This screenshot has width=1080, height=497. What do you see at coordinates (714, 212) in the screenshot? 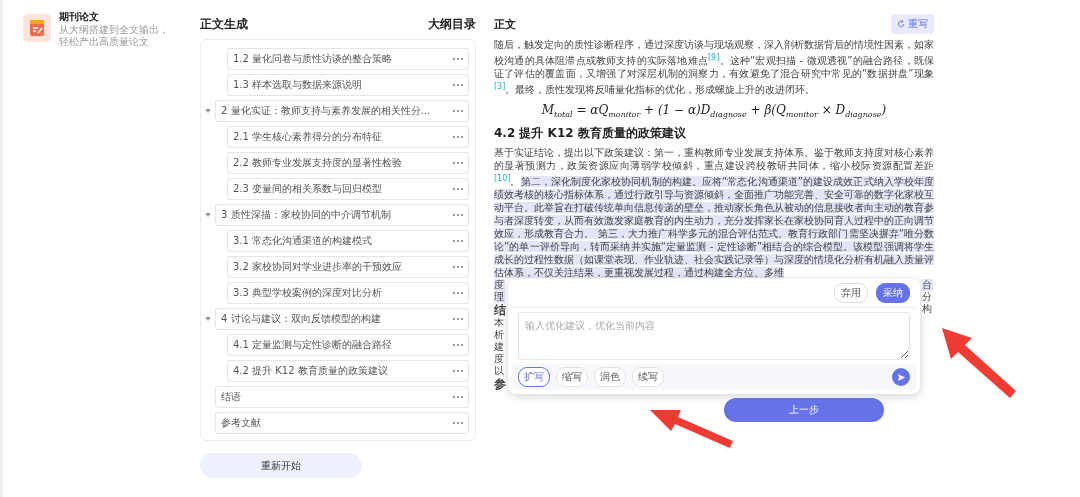
I see `body-paragraph: 基于实证结论，提出以下政策建议：第一，重构教师专业发展支持体系。鉴于教师支持度对核心素养的显著预测力，政策资源应向薄弱学校倾斜，重点建设跨校教研共同体，缩小校际资源配置差距$^{[10]}$。第二，深化制度化家校协同机制的构建。应将“常态化沟通渠道”的建设成效正式纳入学校年度绩效考核的核心指标体系，通过行政引导与资源倾斜，全面推广功能完善、安全可靠的数字化家校互动平台。此举旨在打破传统单向信息传递的壁垒，推动家长角色从被动的信息接收者向主动的教育参与者深度转变，从而有效激发家庭教育的内生动力，充分发挥家长在家校协同育人过程中的正向调节效应，形成教育合力。 第三，大力推广科学多元的混合评估范式。教育行政部门需坚决摒弃“唯分数论”的单一评价导向，转而采纳并实施“定量监测 - 定性诊断”相结合的综合模型。该模型强调将学生成长的过程性数据（如课堂表现、作业轨迹、社会实践记录等）与深度的情境化分析有机融入质量评估体系，不仅关注结果，更重视发展过程，通过构建全方位、多维` at bounding box center [714, 212].